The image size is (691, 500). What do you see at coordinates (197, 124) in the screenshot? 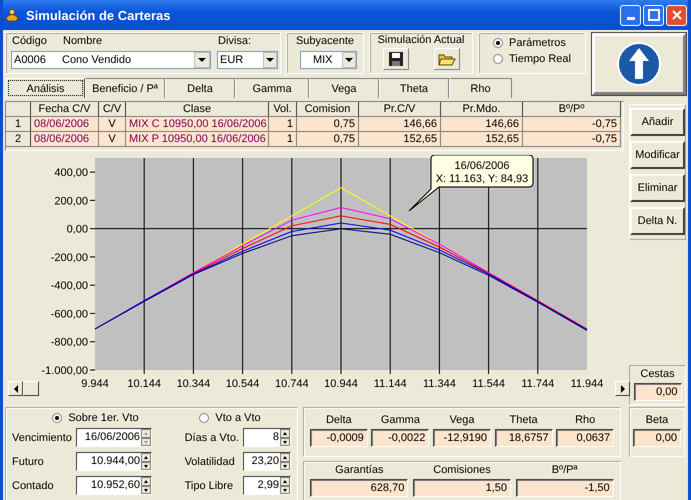
I see `table-cell: MIX C 10950,00 16/06/2006` at bounding box center [197, 124].